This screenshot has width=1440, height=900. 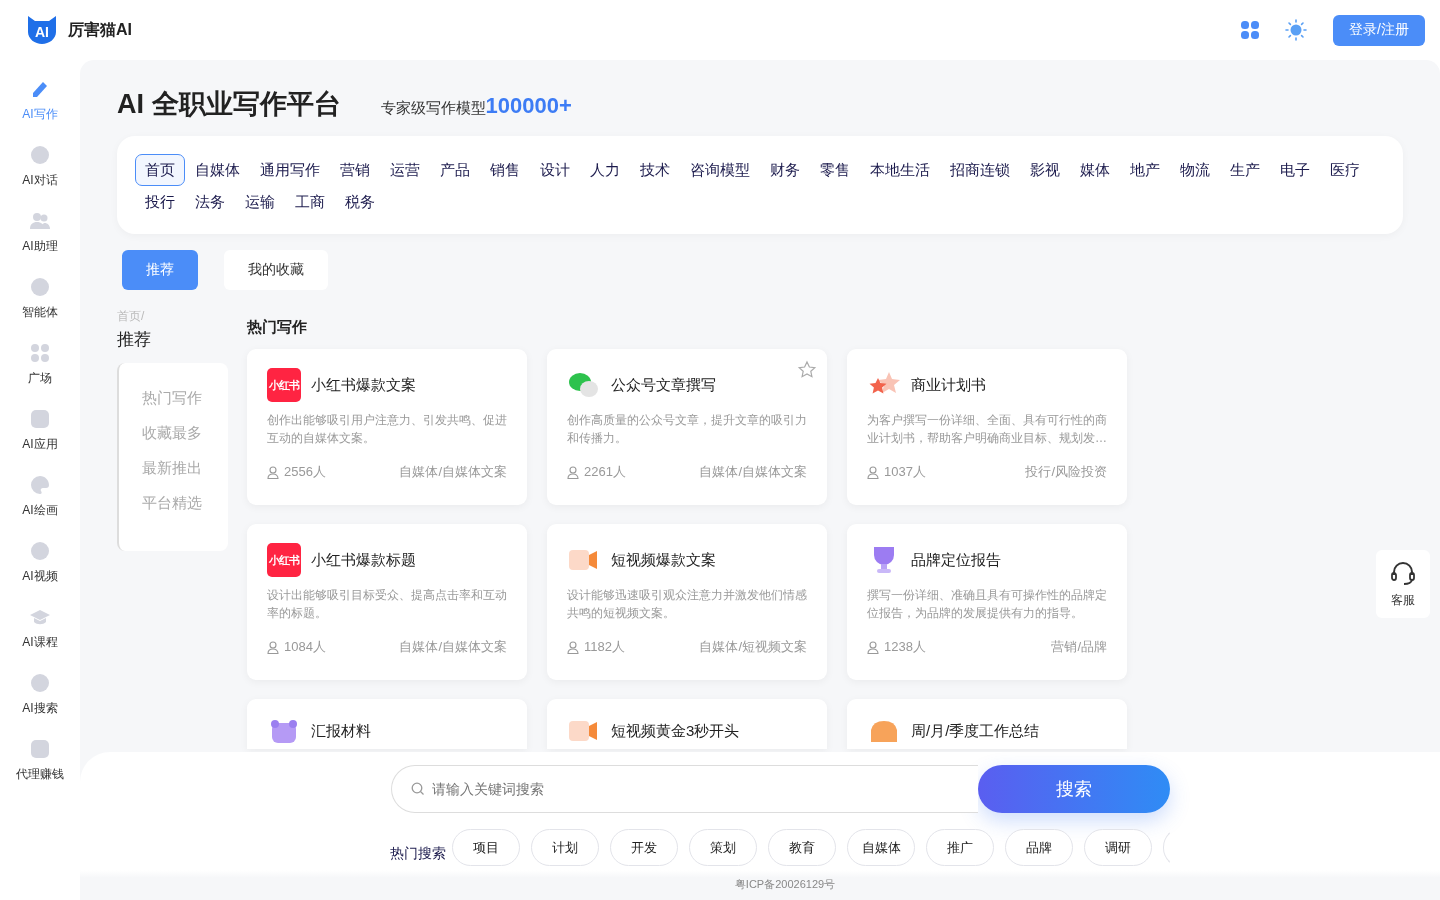 What do you see at coordinates (100, 29) in the screenshot?
I see `brand-name: 厉害猫AI` at bounding box center [100, 29].